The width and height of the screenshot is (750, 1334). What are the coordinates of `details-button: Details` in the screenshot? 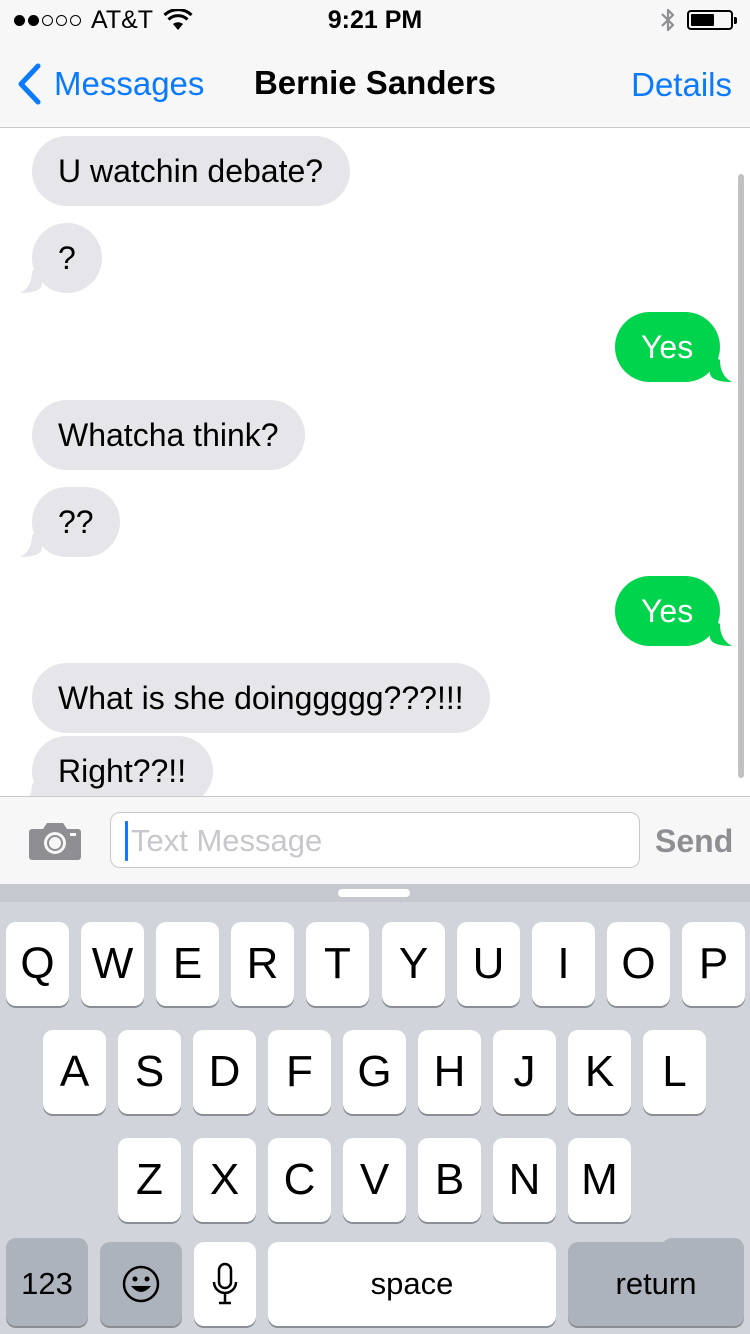 It's located at (681, 85).